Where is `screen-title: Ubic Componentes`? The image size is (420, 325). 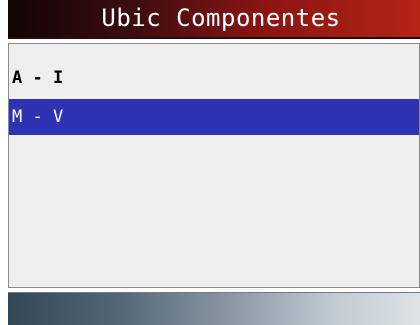 screen-title: Ubic Componentes is located at coordinates (221, 18).